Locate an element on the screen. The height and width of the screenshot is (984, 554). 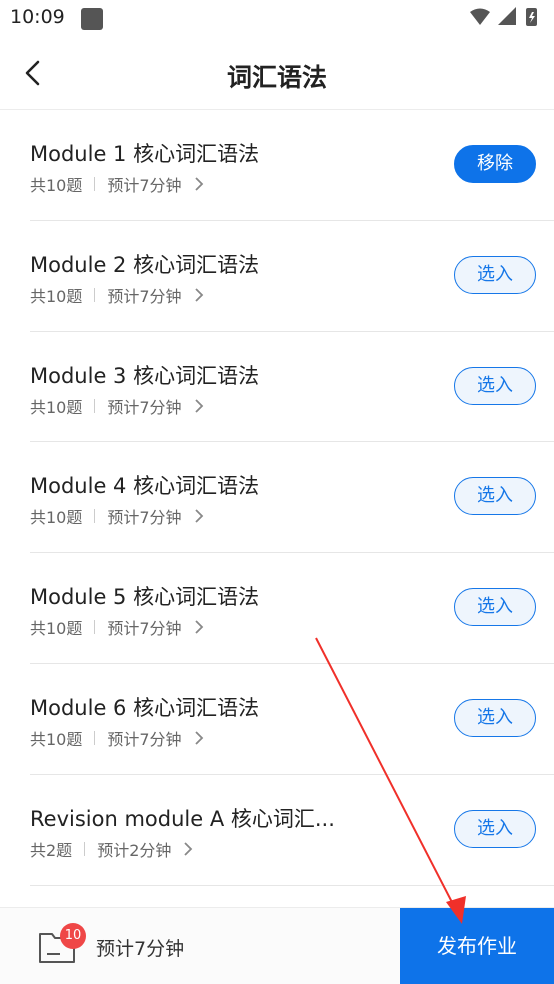
item-title: Module 2 核心词汇语法 is located at coordinates (145, 264).